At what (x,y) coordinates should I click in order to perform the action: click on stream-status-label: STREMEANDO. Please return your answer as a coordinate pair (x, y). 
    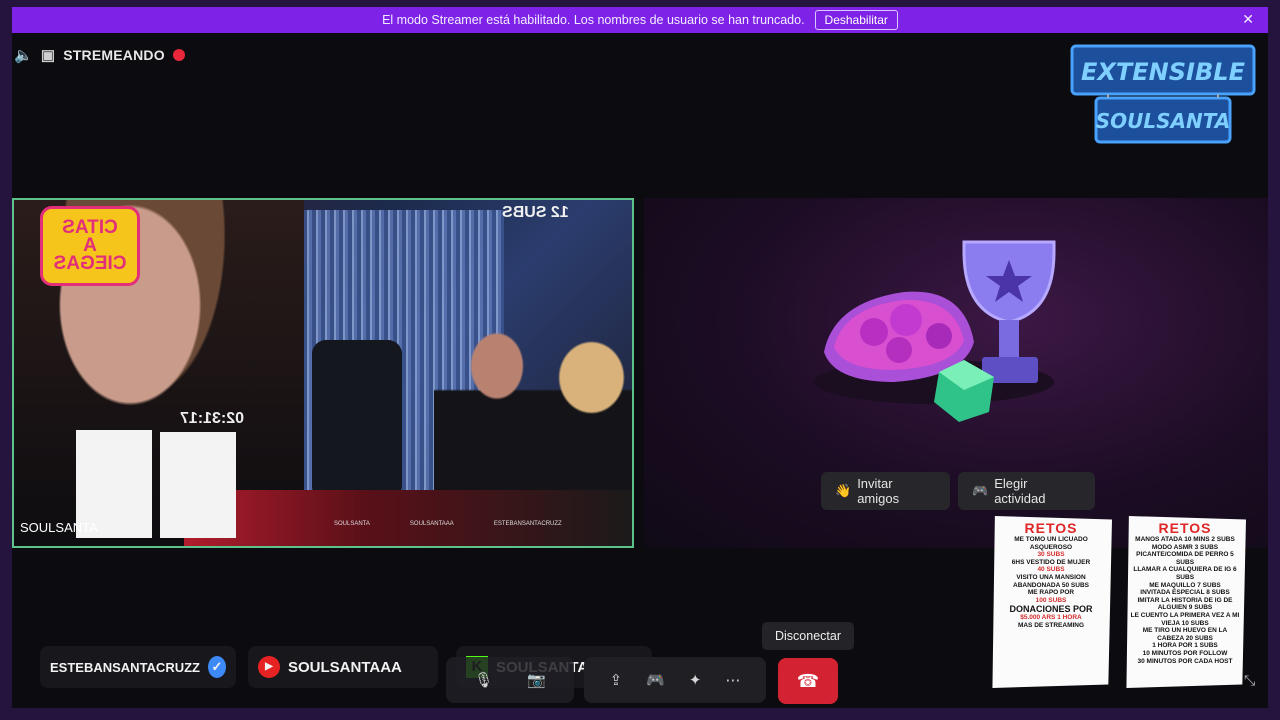
    Looking at the image, I should click on (114, 55).